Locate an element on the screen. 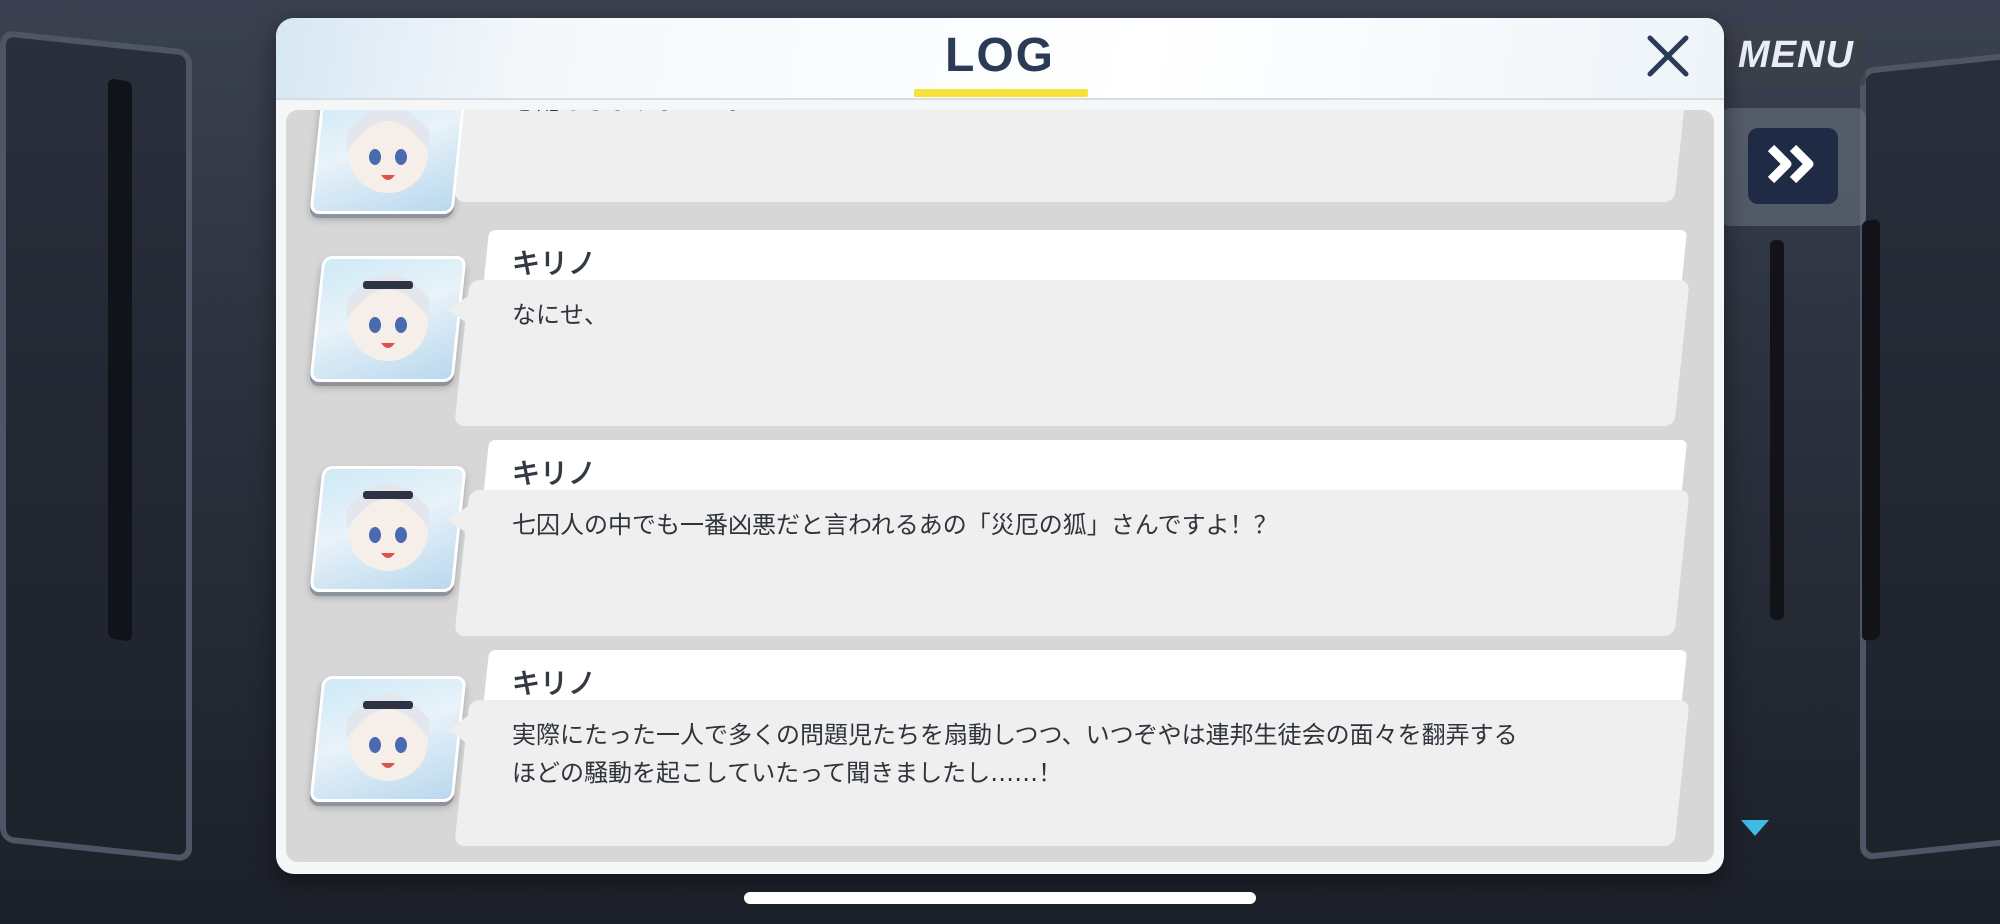 This screenshot has width=2000, height=924. skip-button is located at coordinates (1793, 166).